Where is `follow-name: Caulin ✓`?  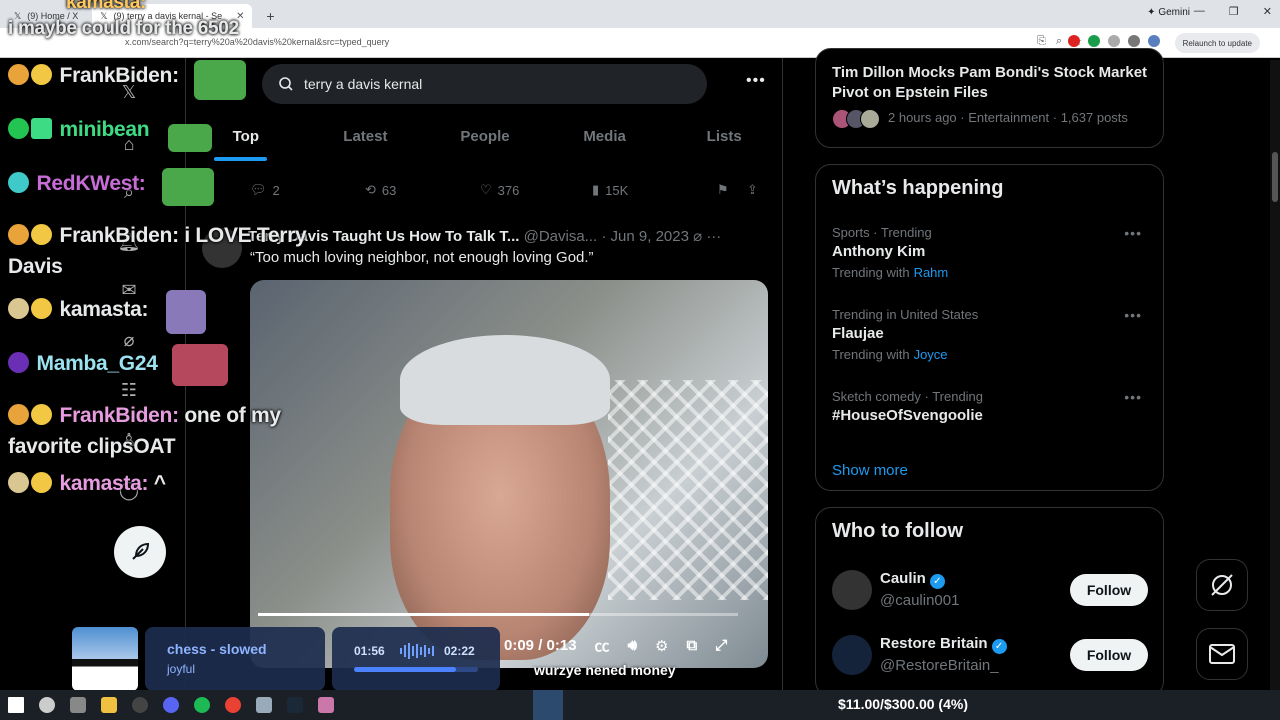
follow-name: Caulin ✓ is located at coordinates (912, 579).